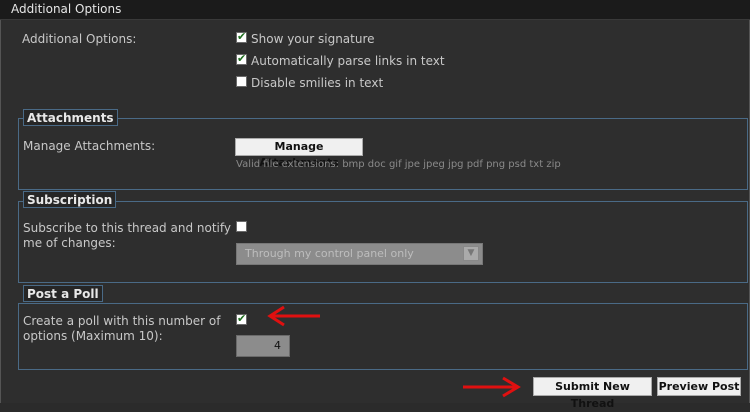 This screenshot has width=750, height=412. What do you see at coordinates (241, 226) in the screenshot?
I see `subscribe-checkbox` at bounding box center [241, 226].